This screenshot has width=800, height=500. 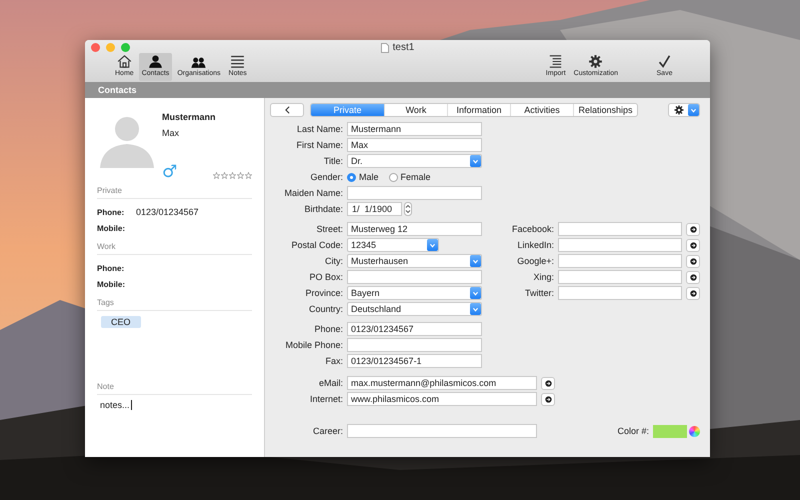 I want to click on text-field: Mustermann, so click(x=414, y=129).